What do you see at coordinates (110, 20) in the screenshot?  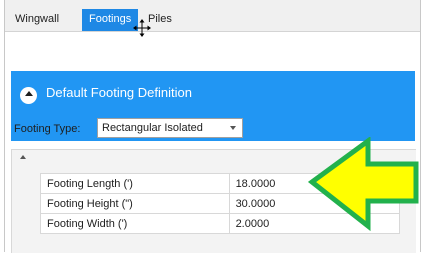 I see `tab-footings: Footings` at bounding box center [110, 20].